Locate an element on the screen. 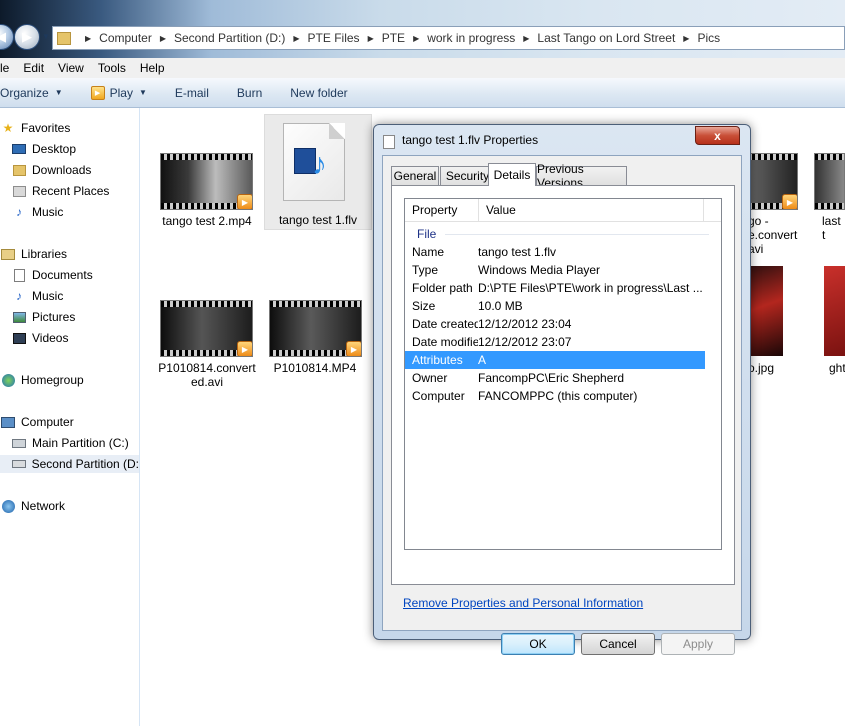  nav-favorites: ★ Favorites is located at coordinates (35, 128).